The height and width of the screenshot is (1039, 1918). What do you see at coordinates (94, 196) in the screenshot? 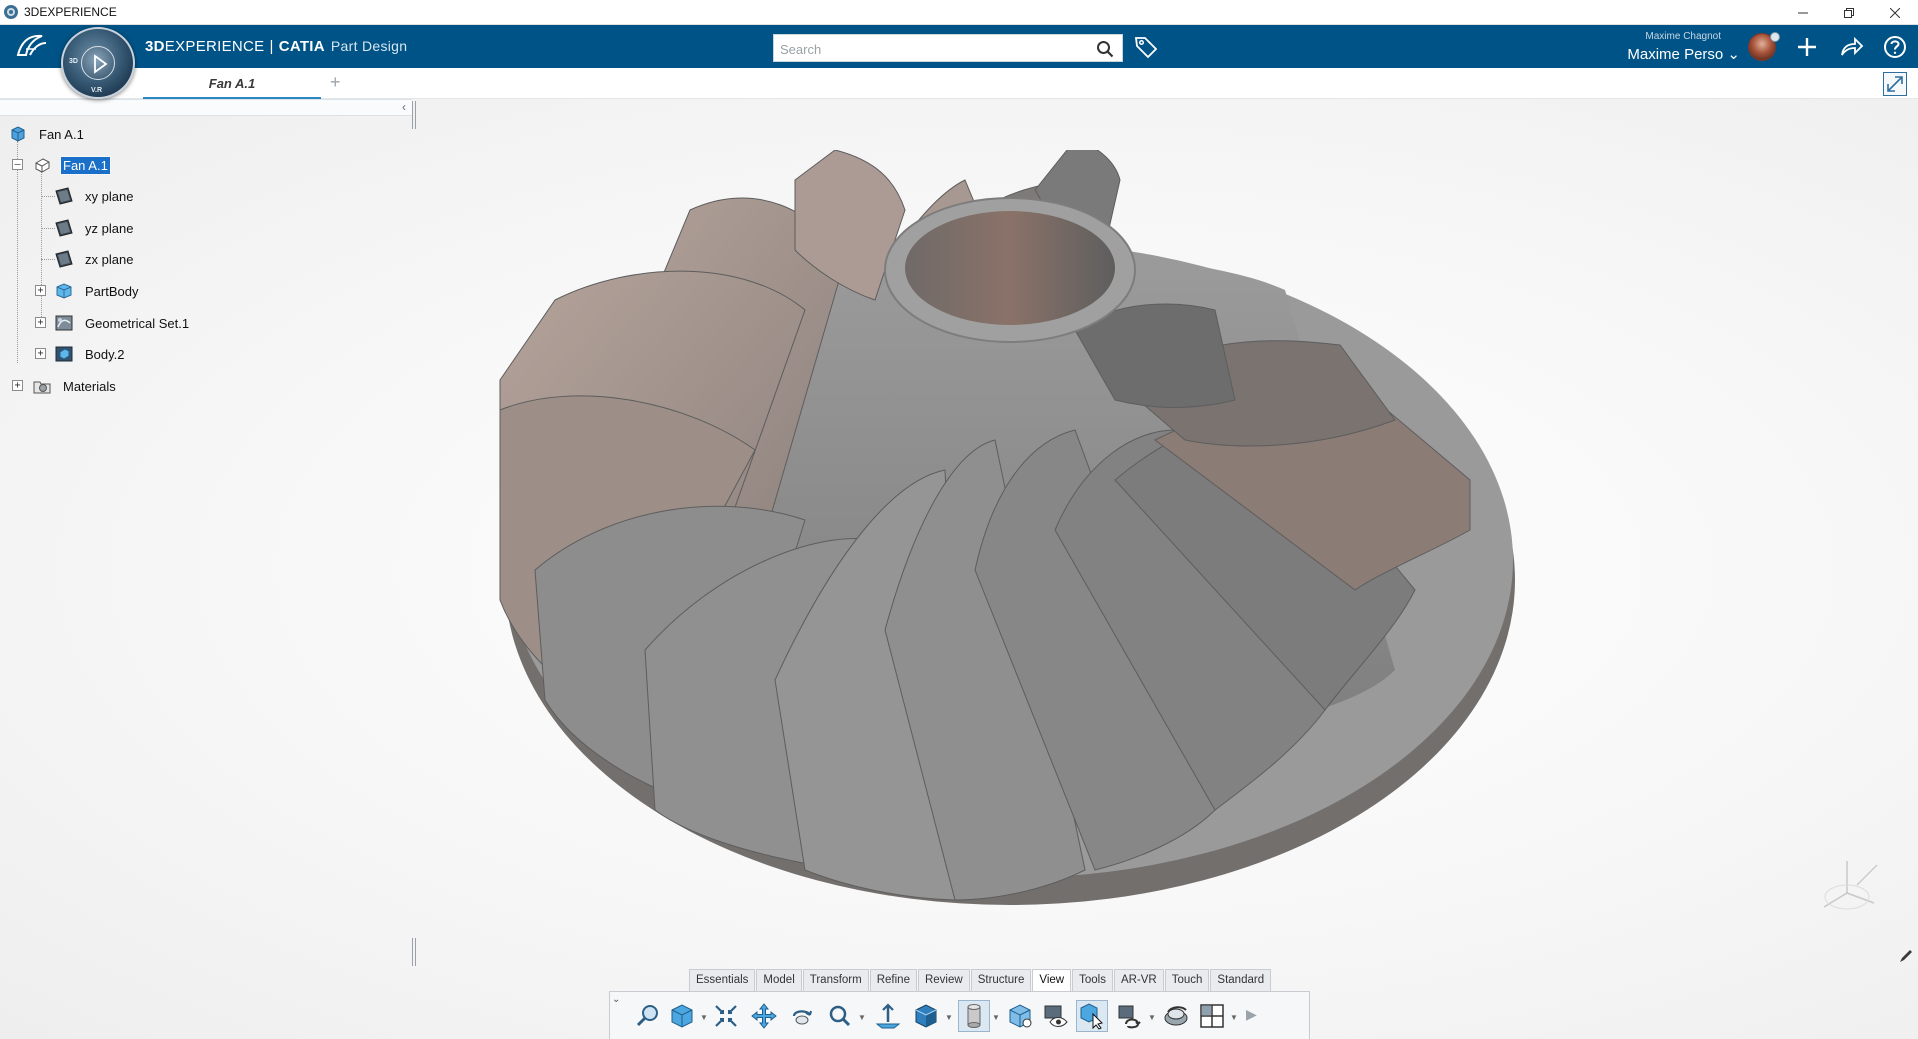
I see `tree-node-xy-plane: xy plane` at bounding box center [94, 196].